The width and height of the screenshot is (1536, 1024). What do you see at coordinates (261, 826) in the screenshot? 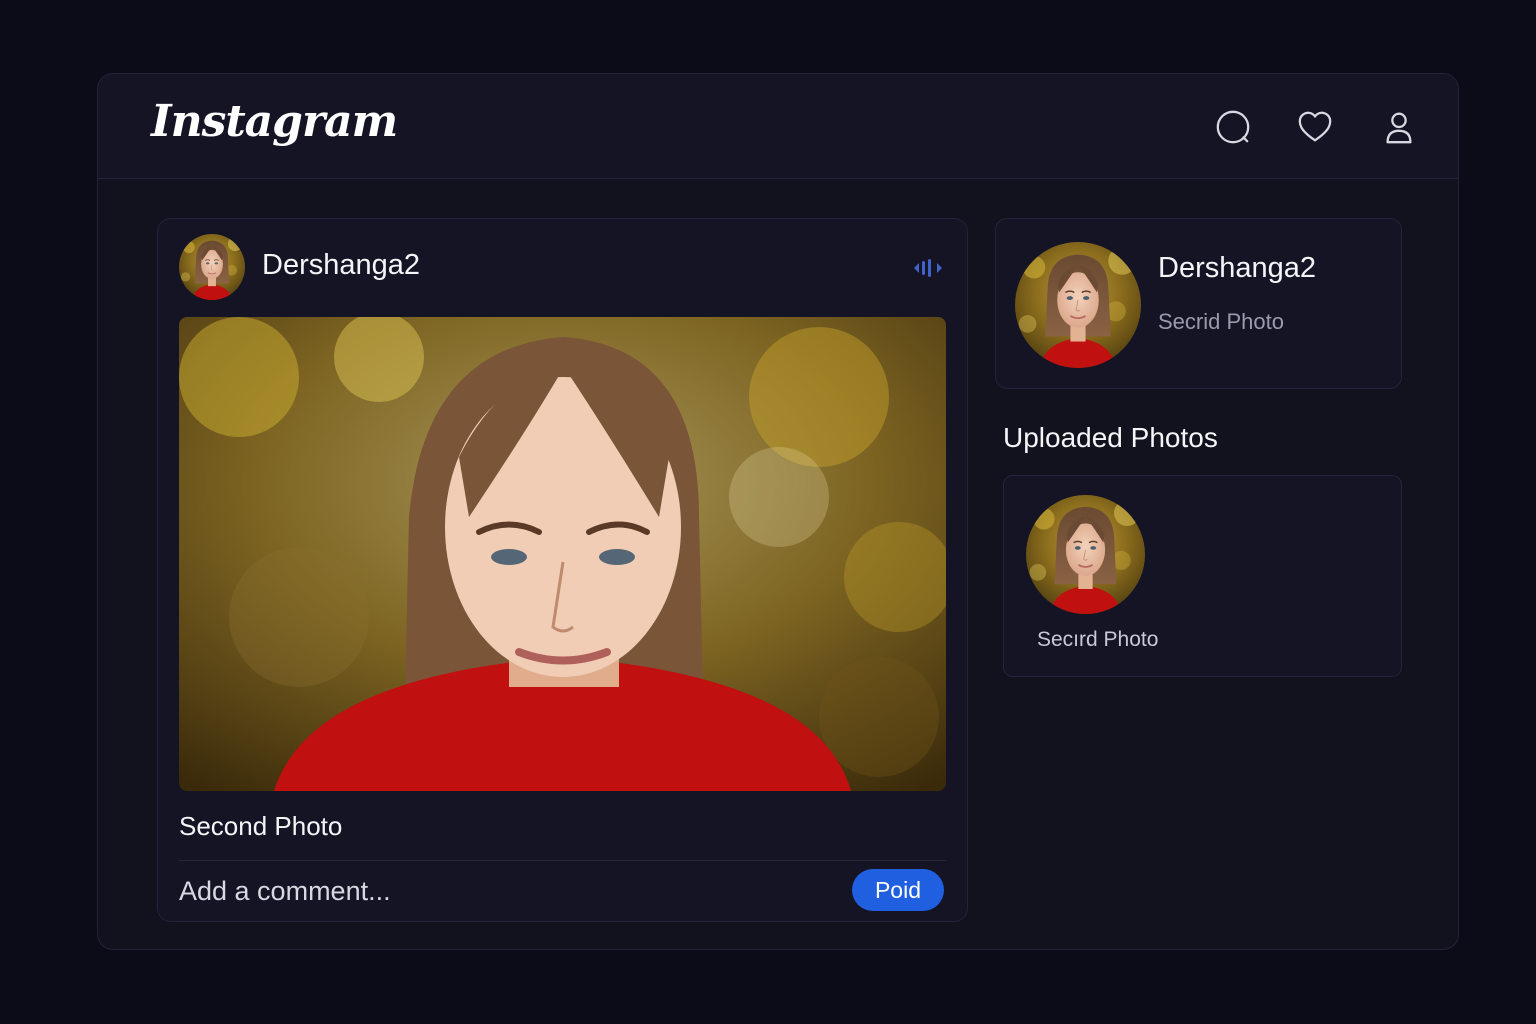
I see `post-caption: Second Photo` at bounding box center [261, 826].